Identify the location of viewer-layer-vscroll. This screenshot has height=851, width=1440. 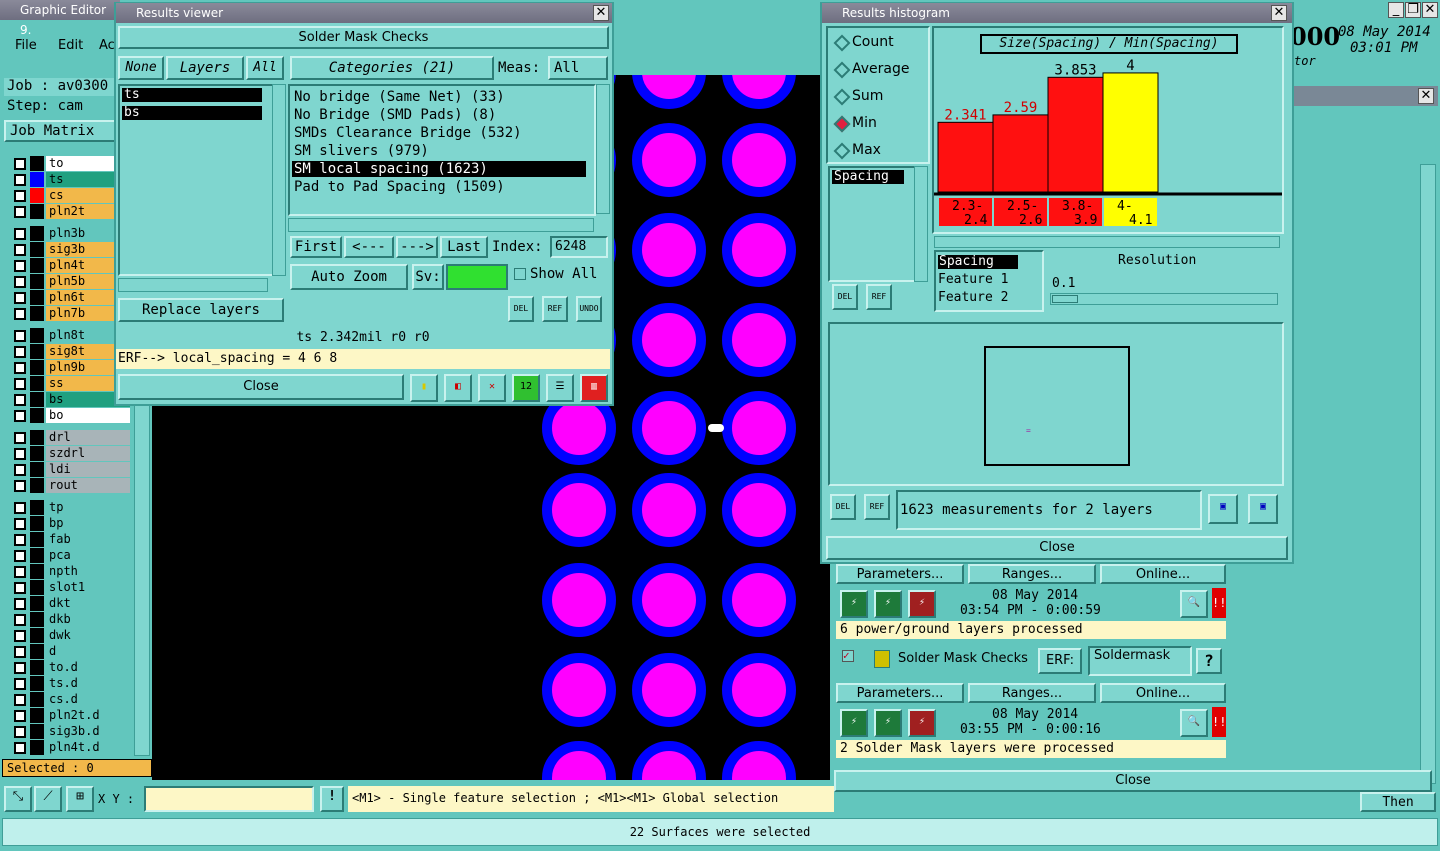
(279, 180).